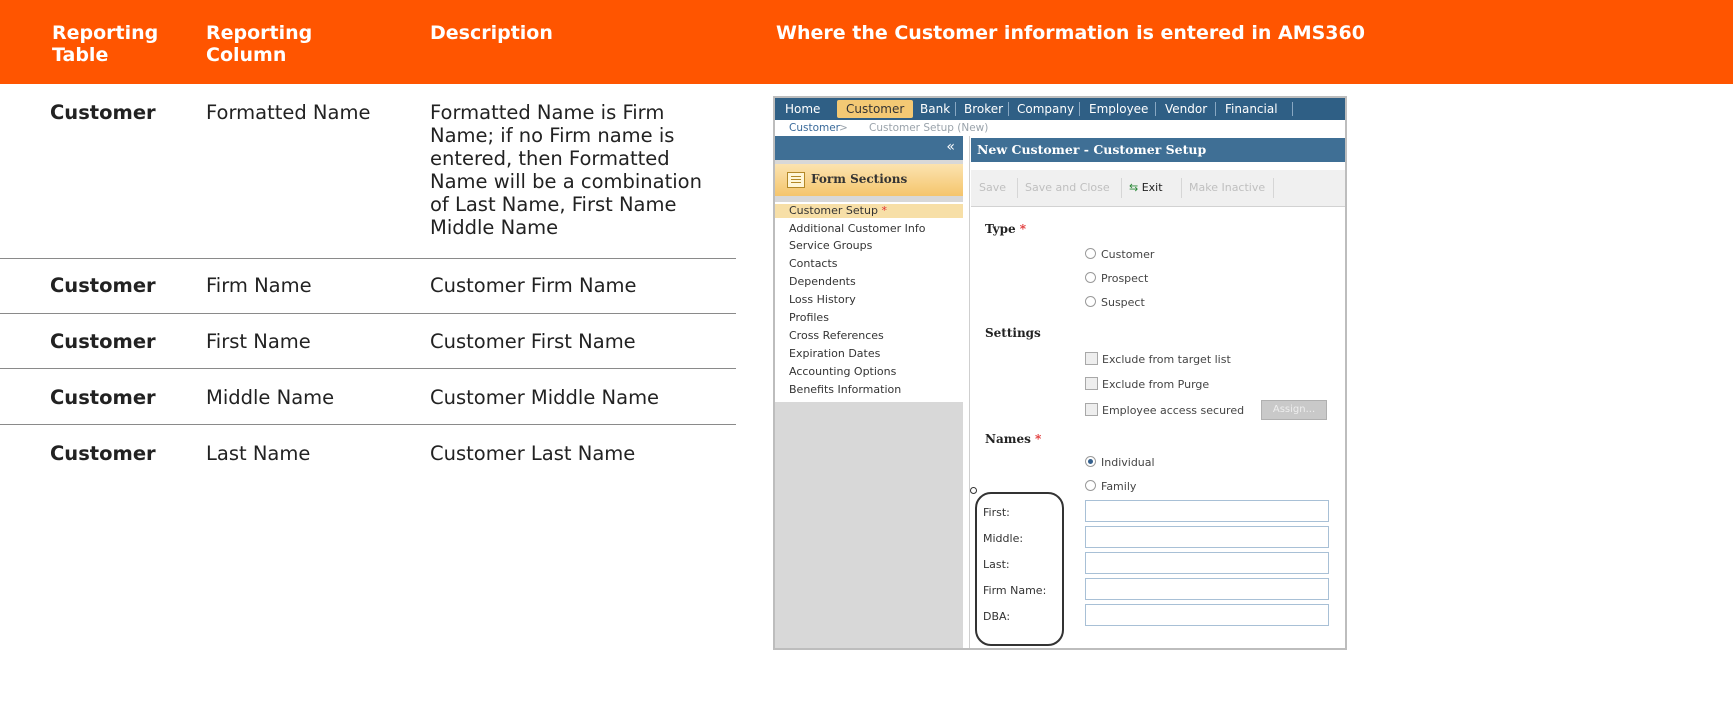 This screenshot has height=726, width=1733. What do you see at coordinates (845, 390) in the screenshot?
I see `section-benefits-information: Benefits Information` at bounding box center [845, 390].